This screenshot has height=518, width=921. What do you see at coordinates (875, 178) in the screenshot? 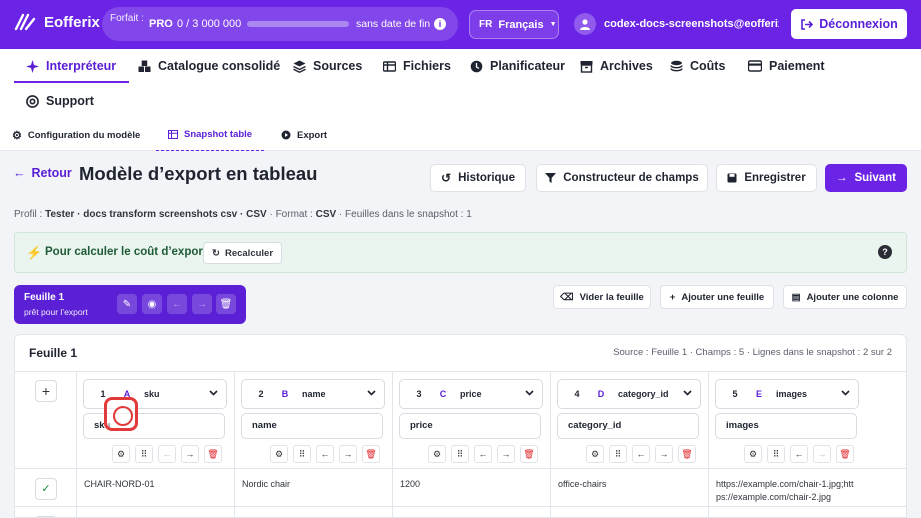
I see `next-label: Suivant` at bounding box center [875, 178].